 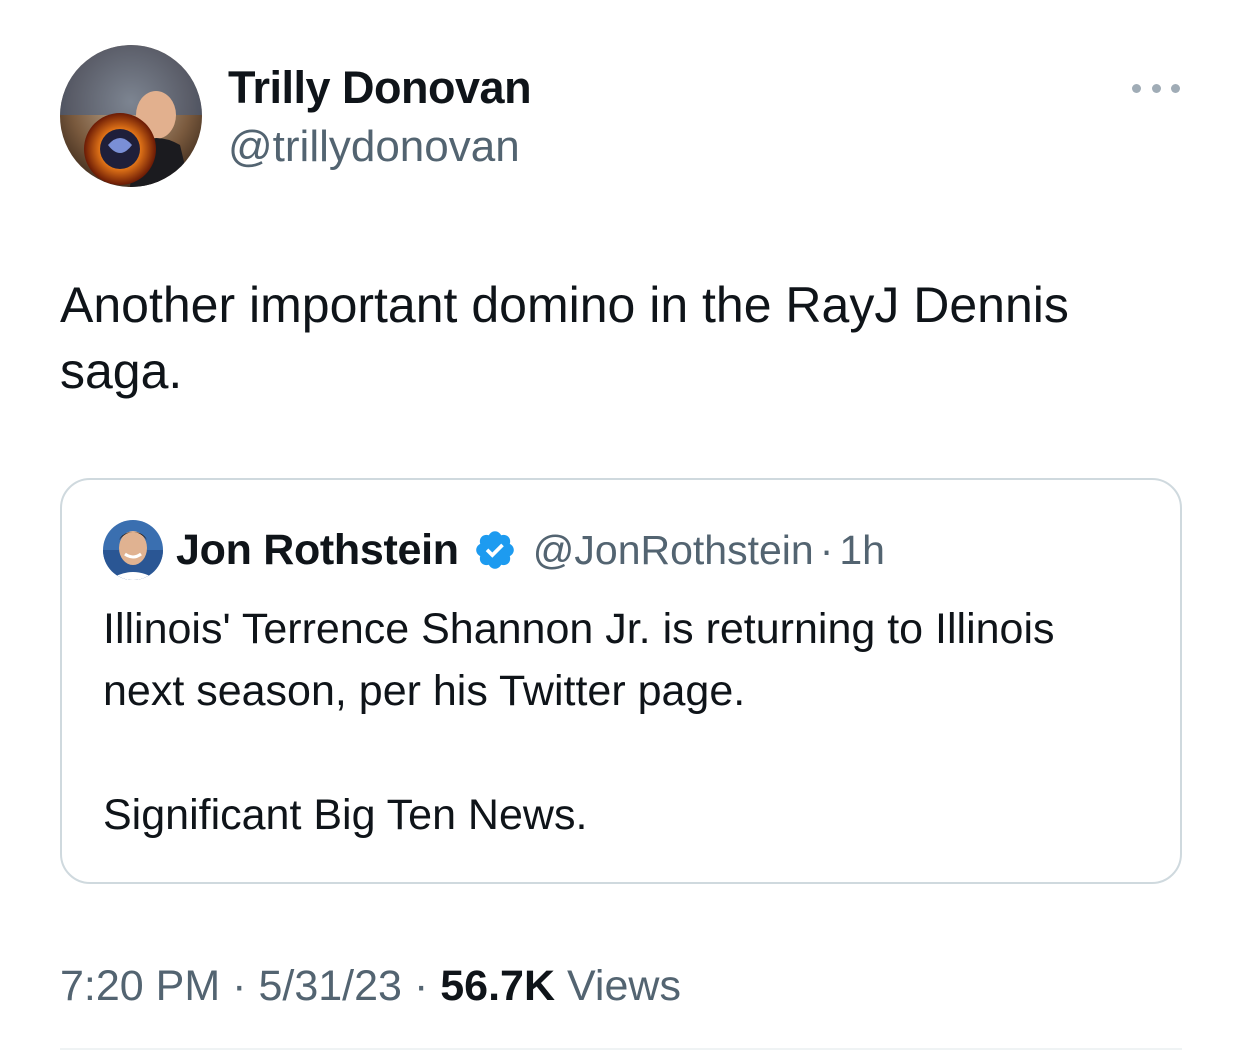 What do you see at coordinates (530, 550) in the screenshot?
I see `quoted-tweet-header: Jon Rothstein @JonRothstein · 1h` at bounding box center [530, 550].